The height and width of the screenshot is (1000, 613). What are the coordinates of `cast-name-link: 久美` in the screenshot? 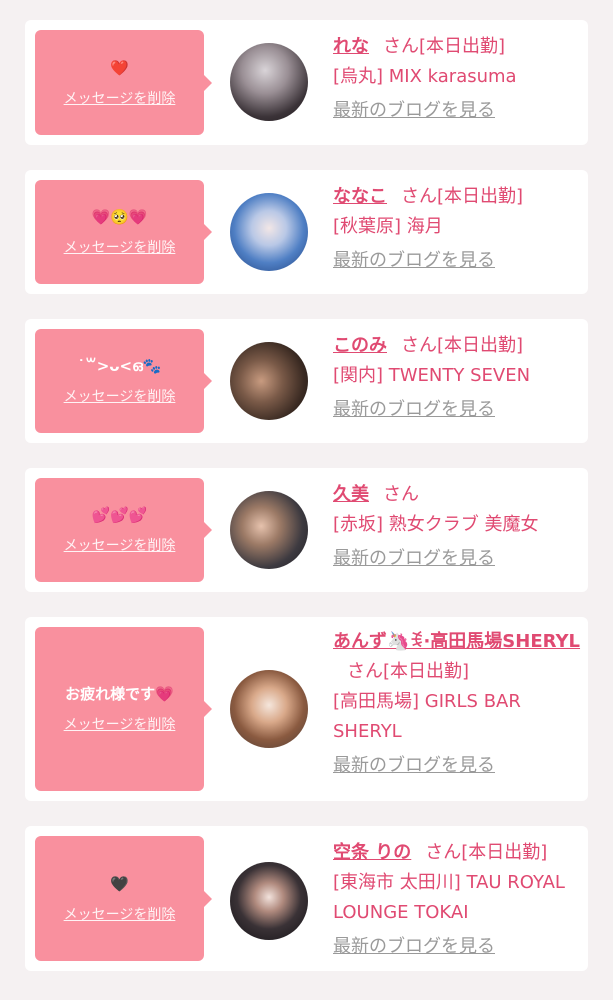 It's located at (351, 494).